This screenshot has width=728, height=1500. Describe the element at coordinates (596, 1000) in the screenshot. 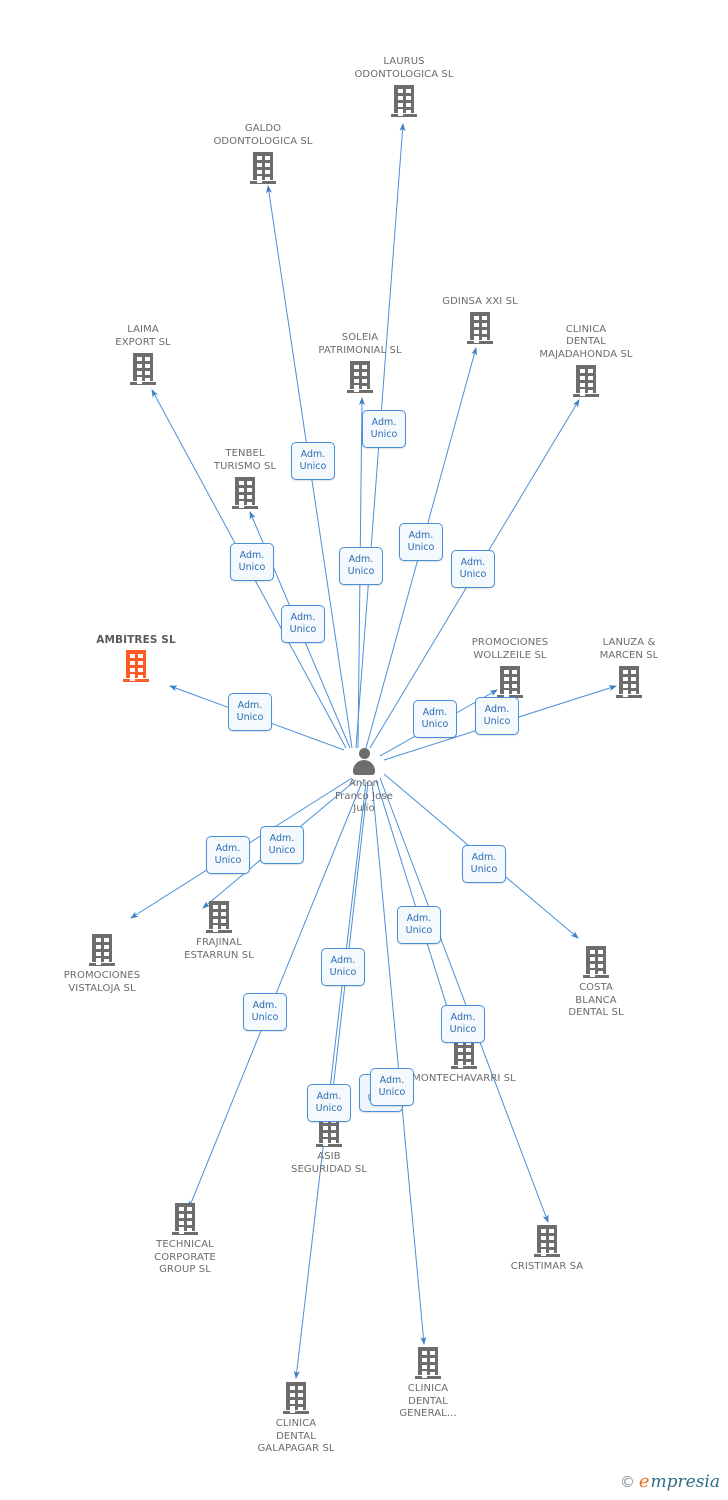

I see `company-label: COSTA BLANCA DENTAL SL` at that location.